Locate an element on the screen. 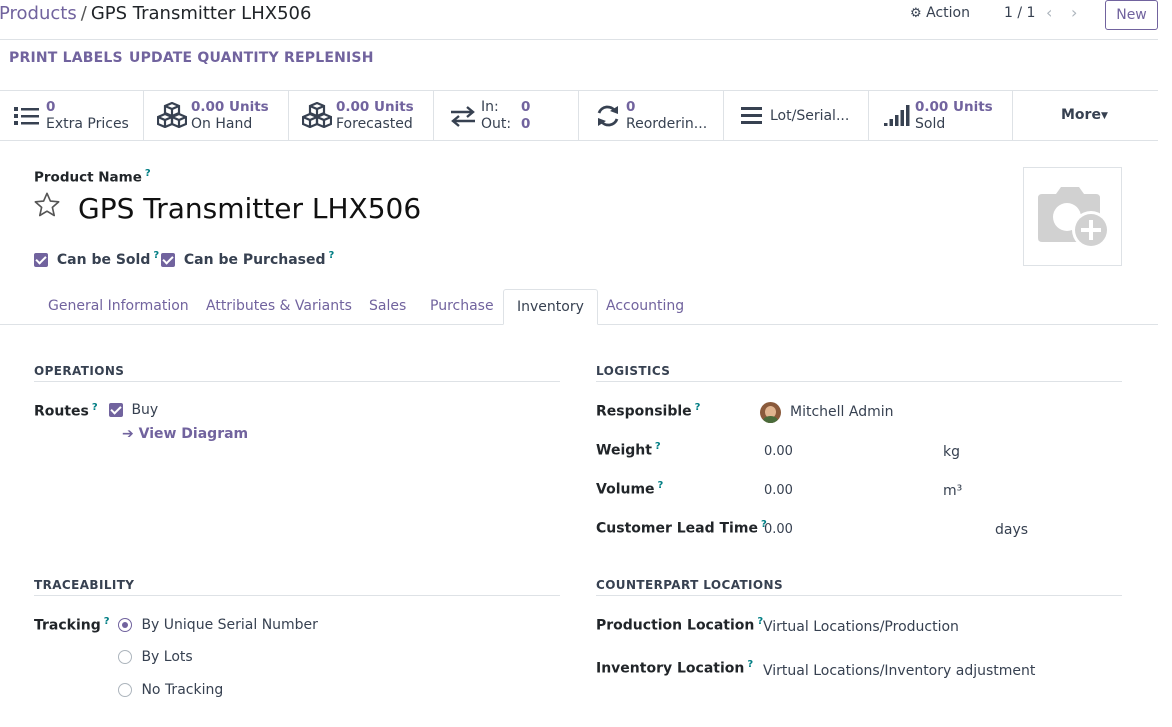 The width and height of the screenshot is (1172, 727). action-menu-button: ⚙ Action is located at coordinates (940, 13).